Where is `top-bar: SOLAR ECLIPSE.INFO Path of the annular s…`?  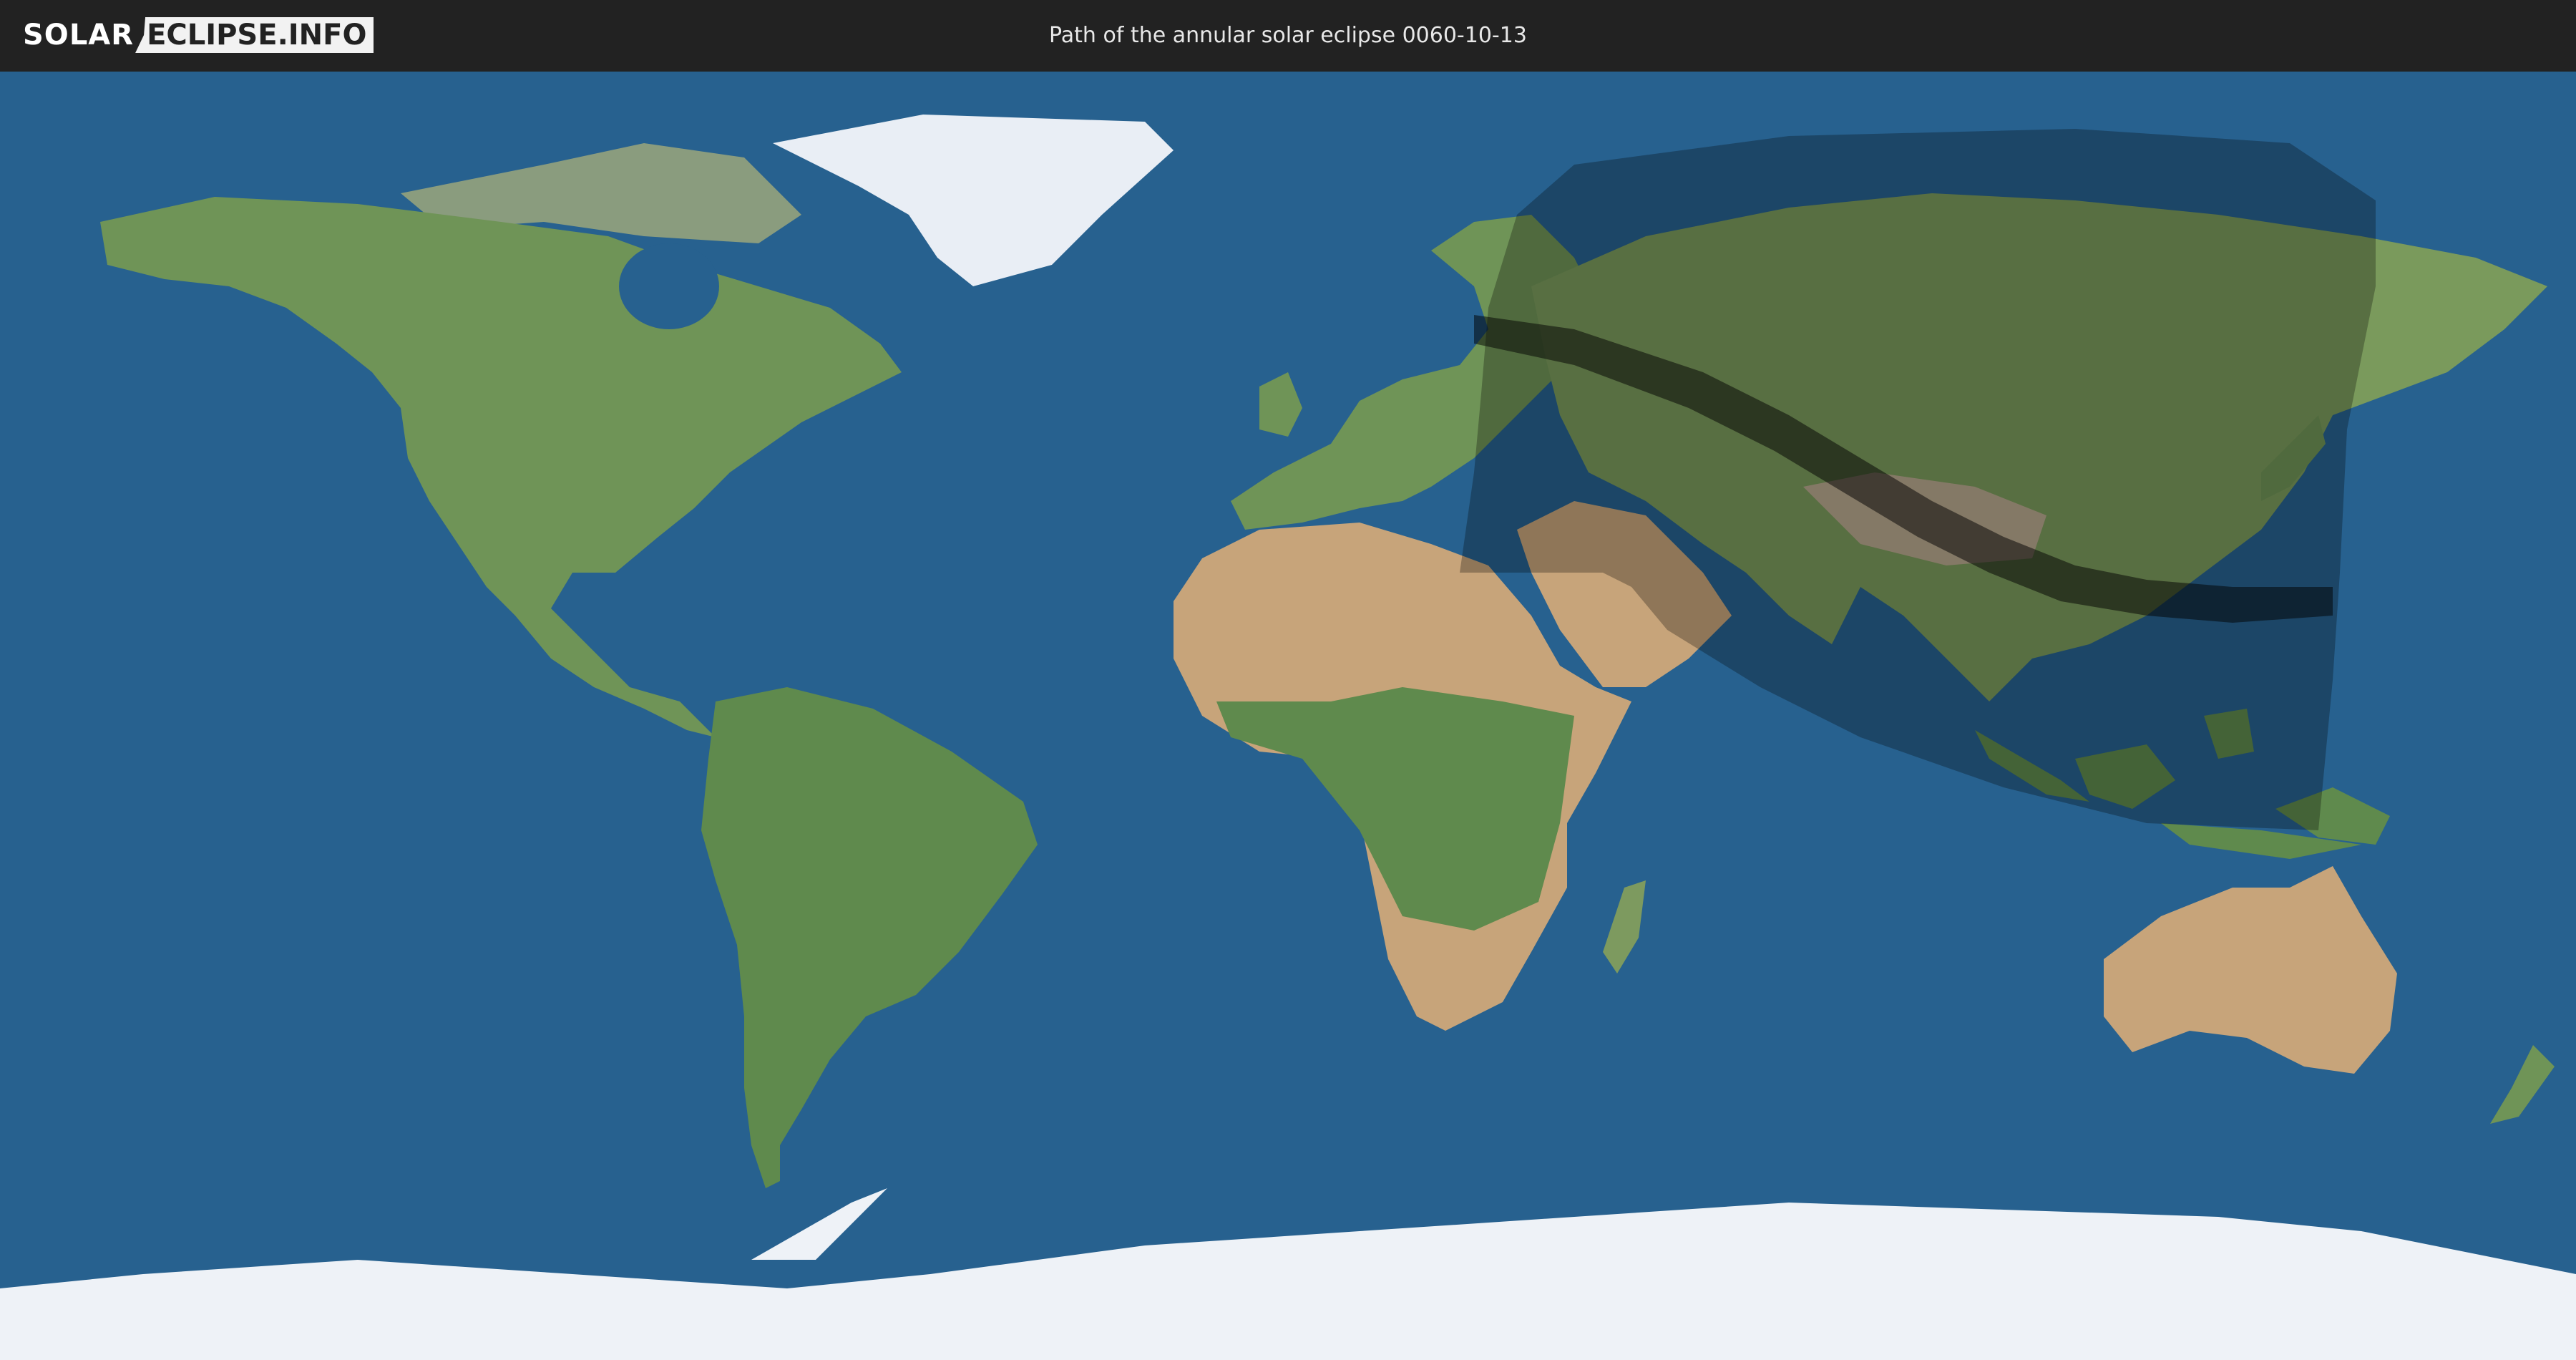 top-bar: SOLAR ECLIPSE.INFO Path of the annular s… is located at coordinates (1288, 36).